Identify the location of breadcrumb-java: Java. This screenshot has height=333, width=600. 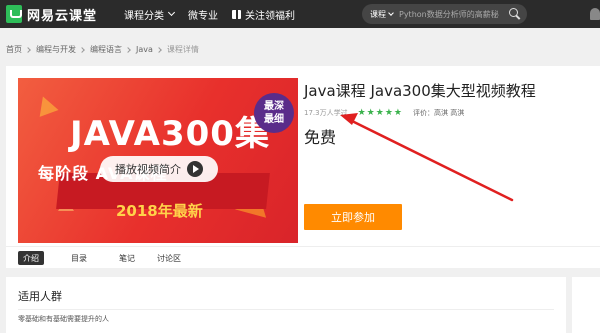
(144, 49).